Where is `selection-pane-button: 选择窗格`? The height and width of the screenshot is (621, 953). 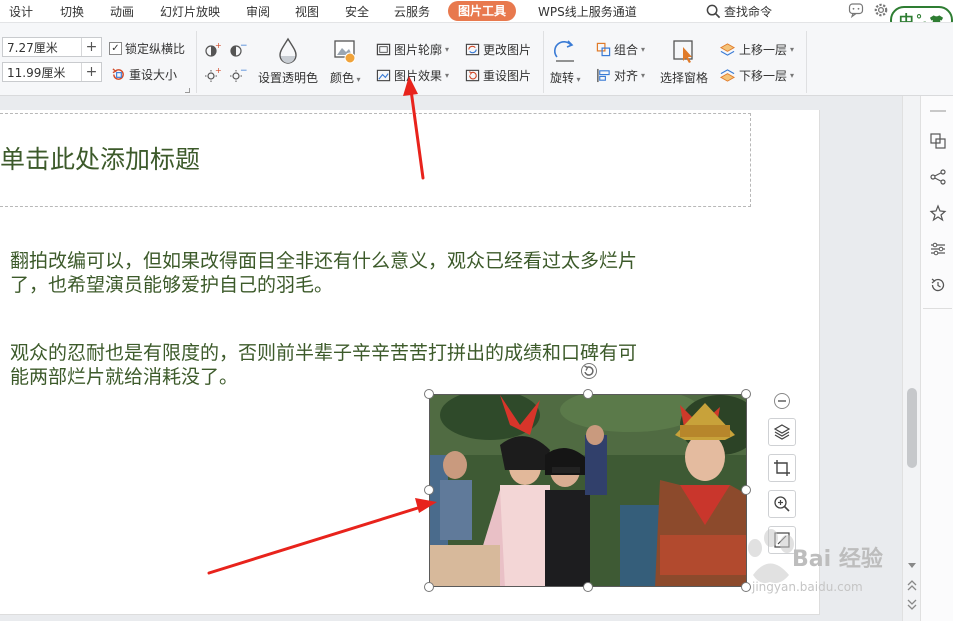 selection-pane-button: 选择窗格 is located at coordinates (684, 61).